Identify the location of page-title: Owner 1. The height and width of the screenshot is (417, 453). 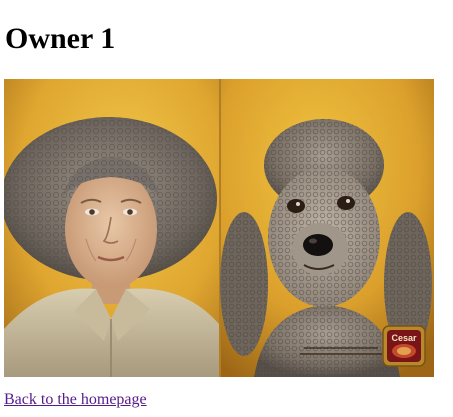
(60, 38).